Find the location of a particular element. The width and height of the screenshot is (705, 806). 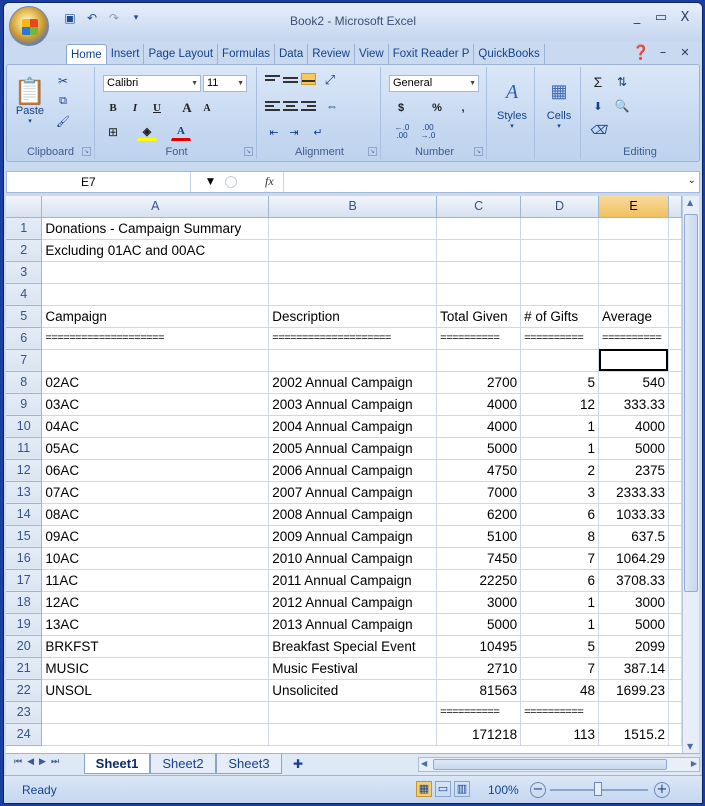

sheet-tab-sheet3: Sheet3 is located at coordinates (249, 764).